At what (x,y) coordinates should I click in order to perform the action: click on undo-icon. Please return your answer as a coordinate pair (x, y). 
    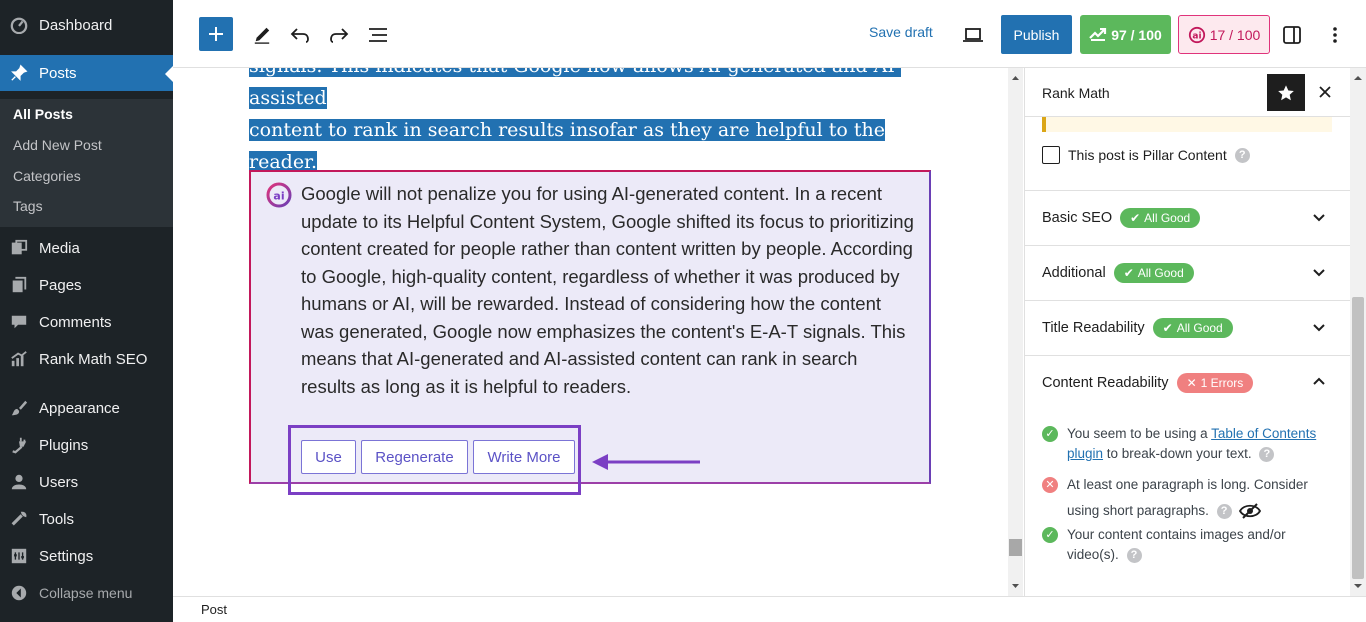
    Looking at the image, I should click on (299, 35).